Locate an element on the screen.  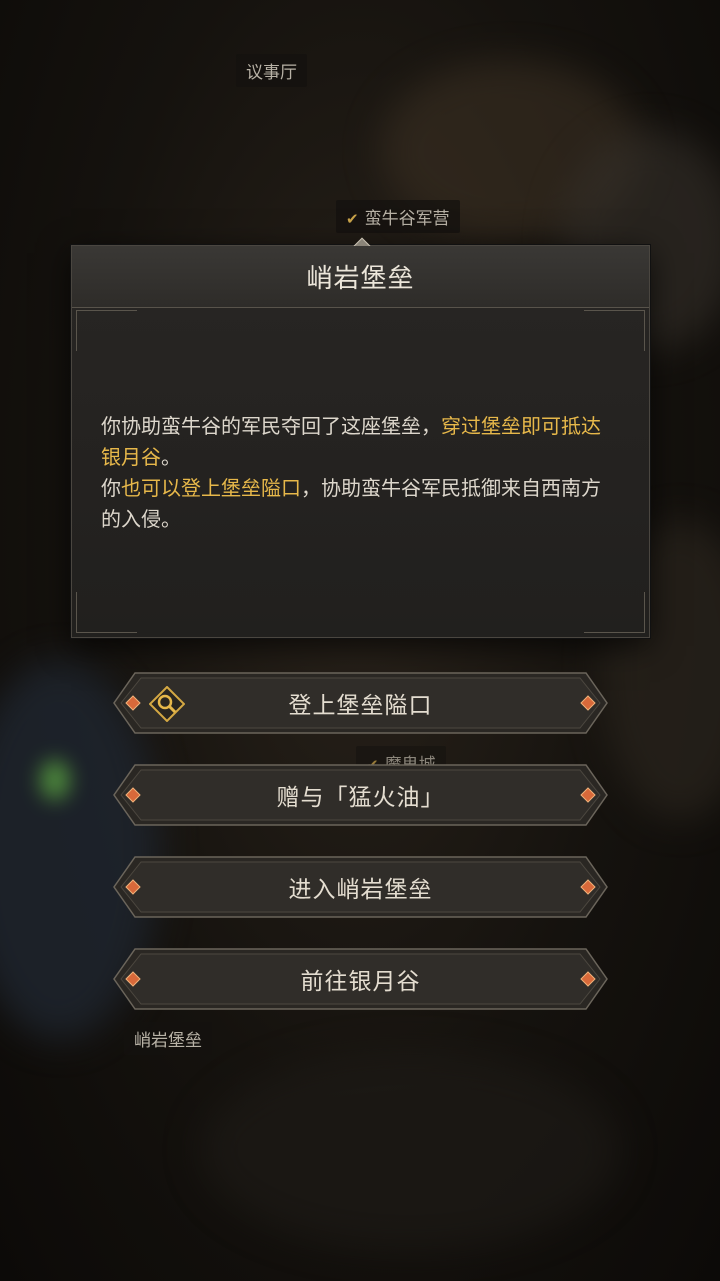
enter-fortress-button: 进入峭岩堡垒 is located at coordinates (360, 887).